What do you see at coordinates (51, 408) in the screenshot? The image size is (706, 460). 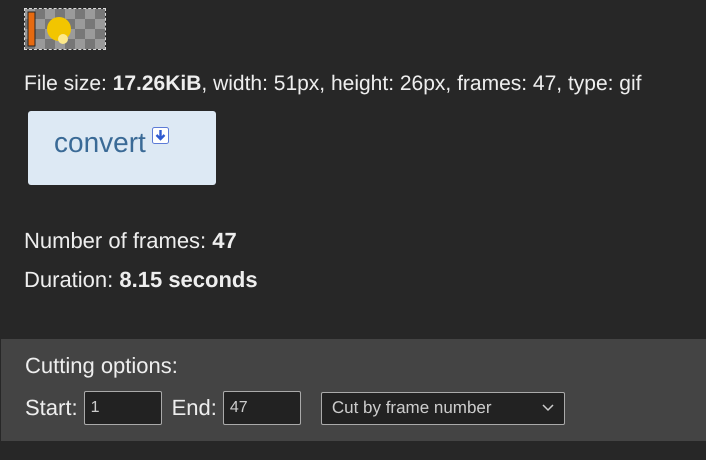 I see `start-label: Start:` at bounding box center [51, 408].